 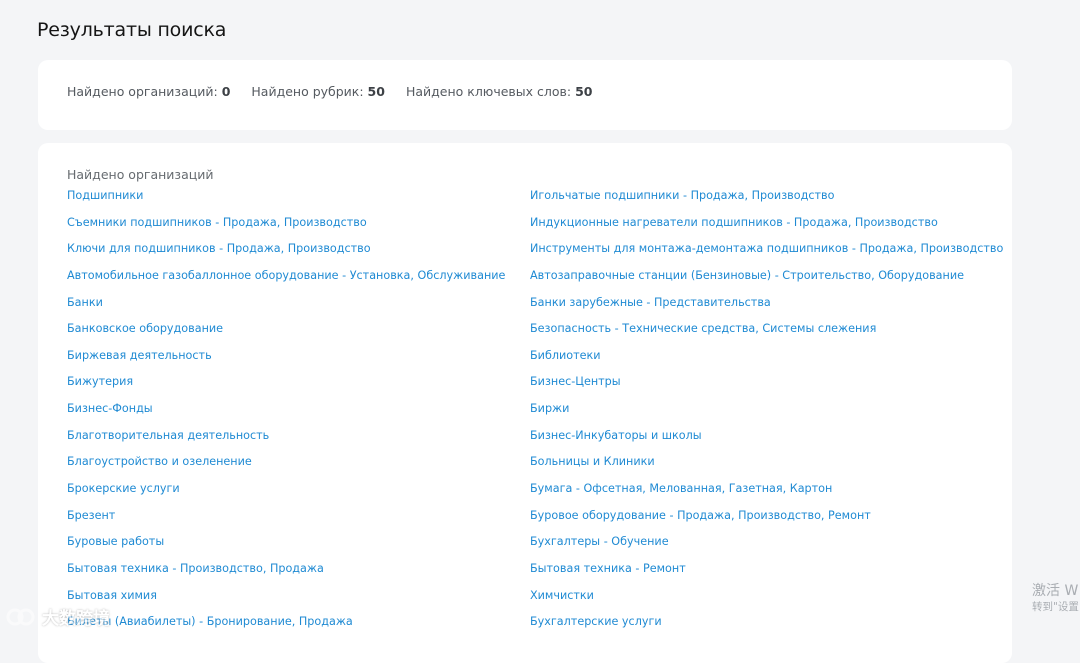 I want to click on result-list-item: Бижутерия, so click(x=286, y=388).